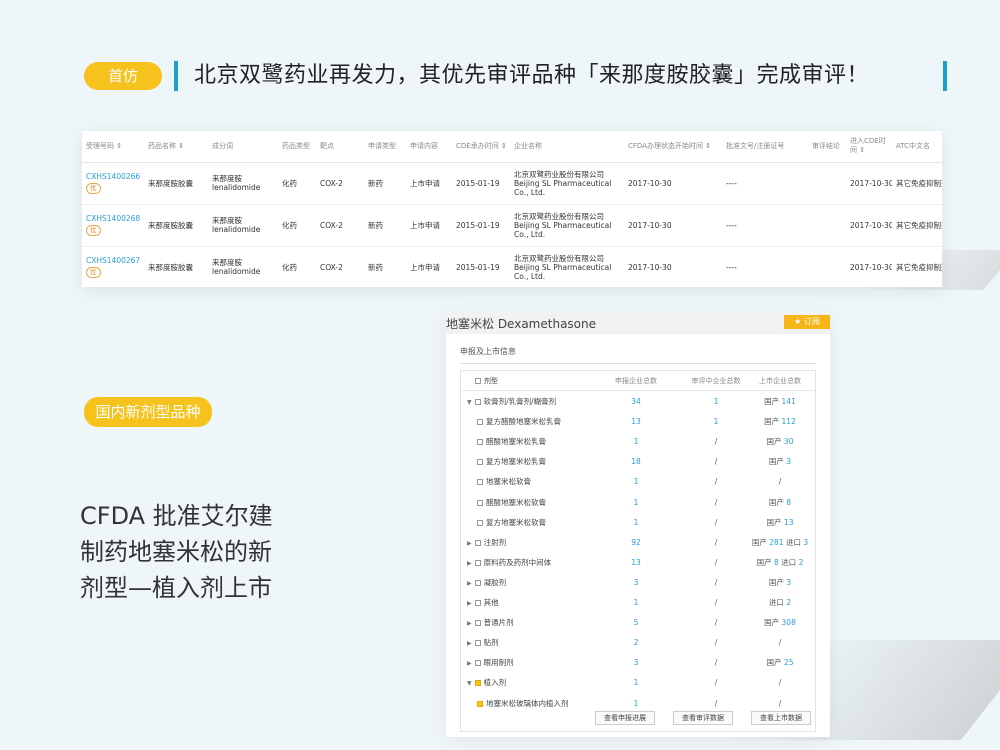 The width and height of the screenshot is (1000, 750). Describe the element at coordinates (114, 176) in the screenshot. I see `acceptance-number-link: CXHS1400266` at that location.